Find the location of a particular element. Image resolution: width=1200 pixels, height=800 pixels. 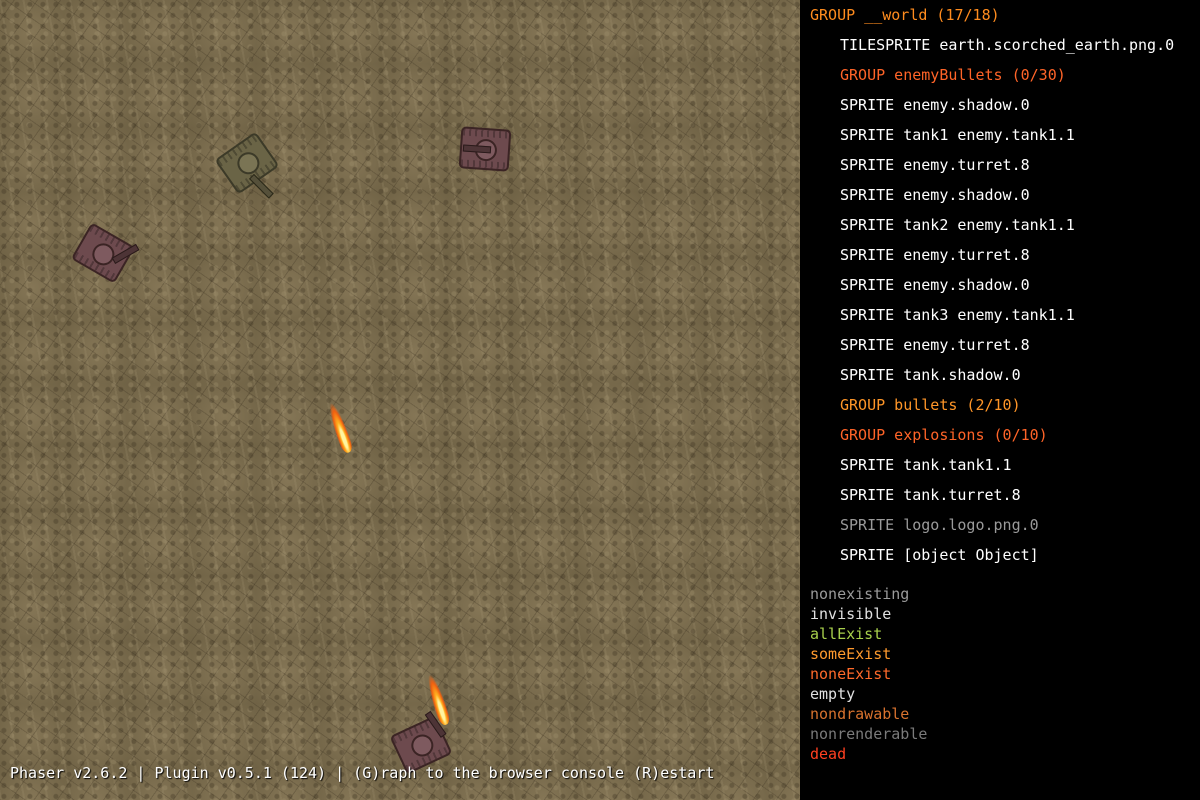

legend-item-dead: dead is located at coordinates (828, 754).